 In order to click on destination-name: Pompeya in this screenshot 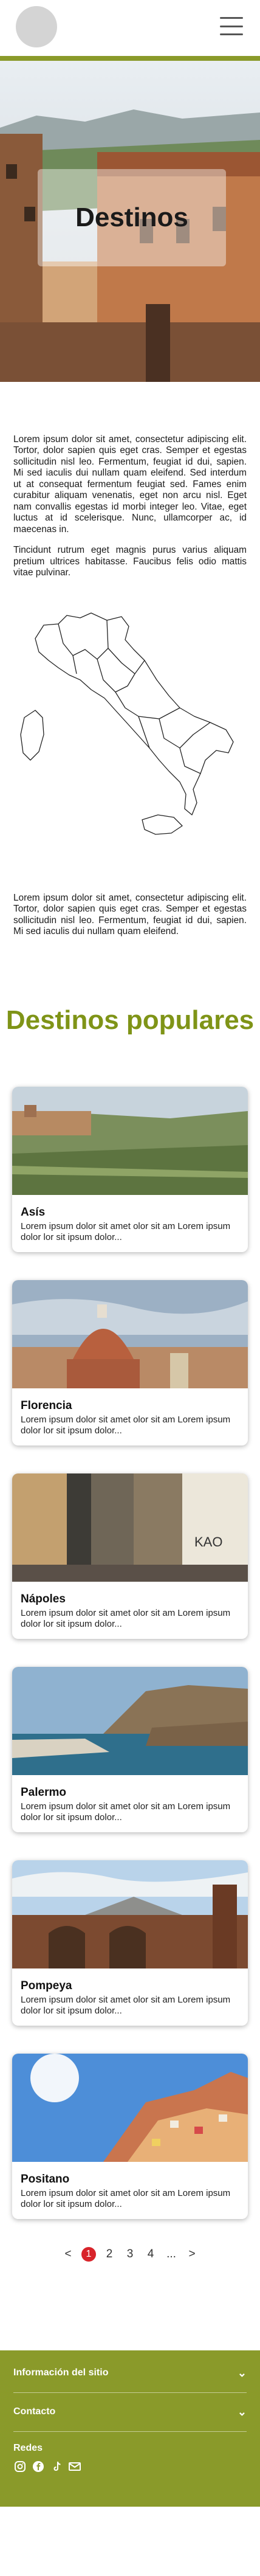, I will do `click(46, 1985)`.